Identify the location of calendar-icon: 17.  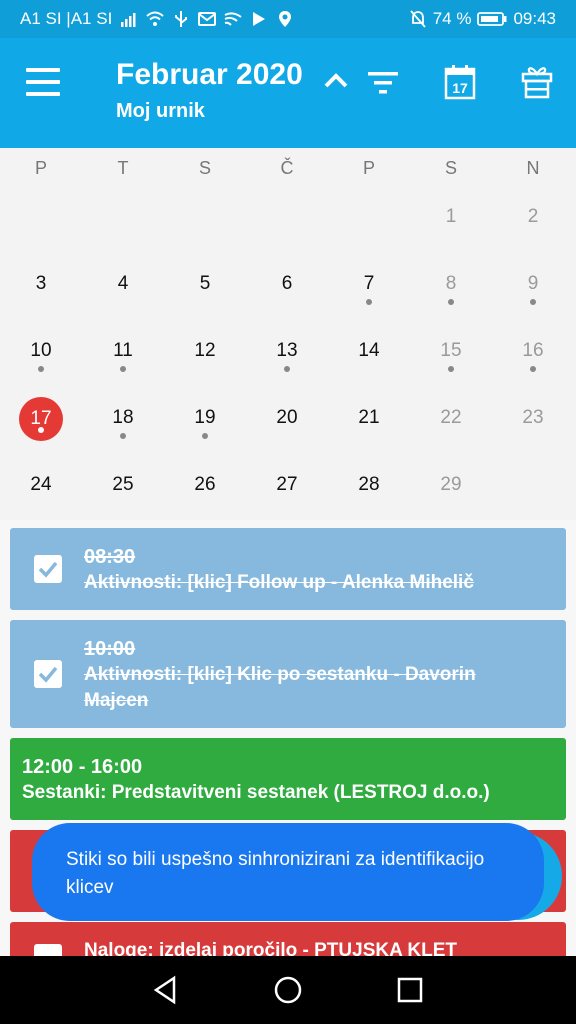
(460, 82).